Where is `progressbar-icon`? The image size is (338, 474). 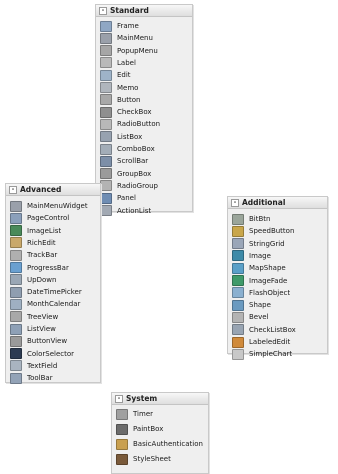
progressbar-icon is located at coordinates (16, 267).